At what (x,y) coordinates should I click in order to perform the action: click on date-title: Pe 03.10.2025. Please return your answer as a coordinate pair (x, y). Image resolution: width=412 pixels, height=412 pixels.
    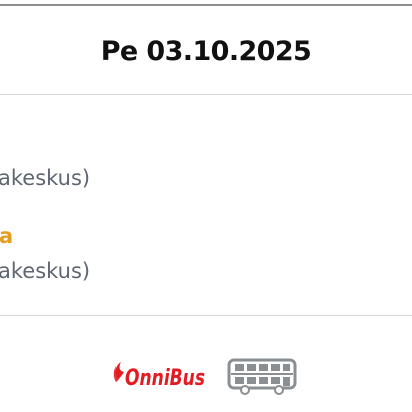
    Looking at the image, I should click on (206, 51).